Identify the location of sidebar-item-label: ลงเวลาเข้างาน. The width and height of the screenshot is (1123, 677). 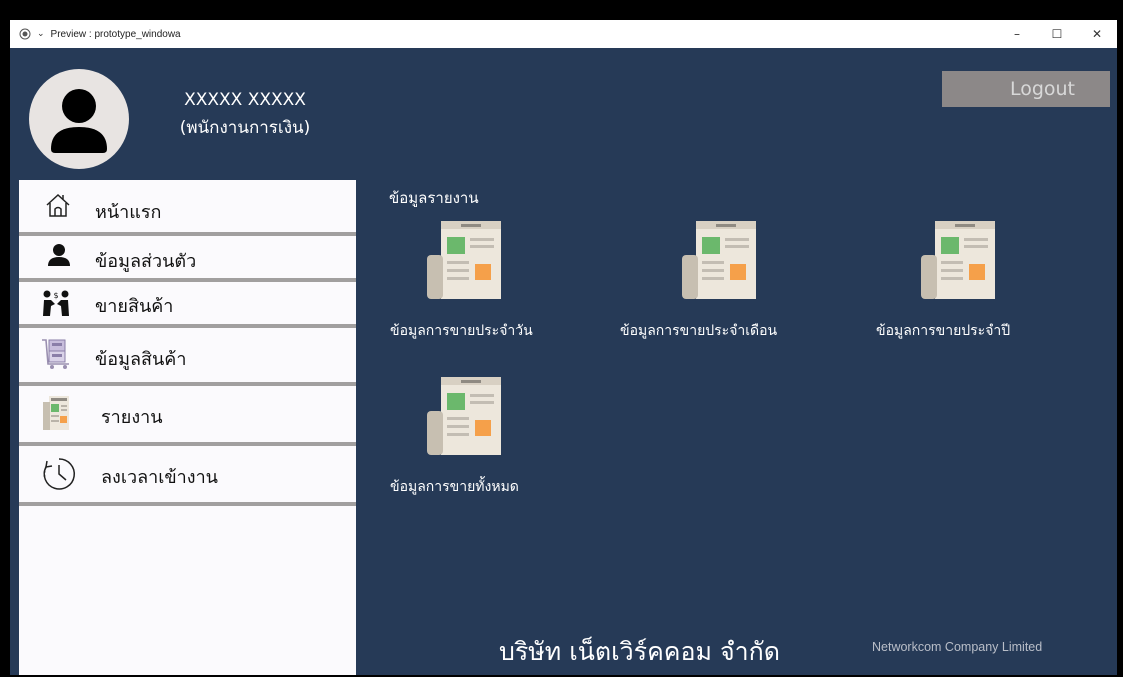
(159, 477).